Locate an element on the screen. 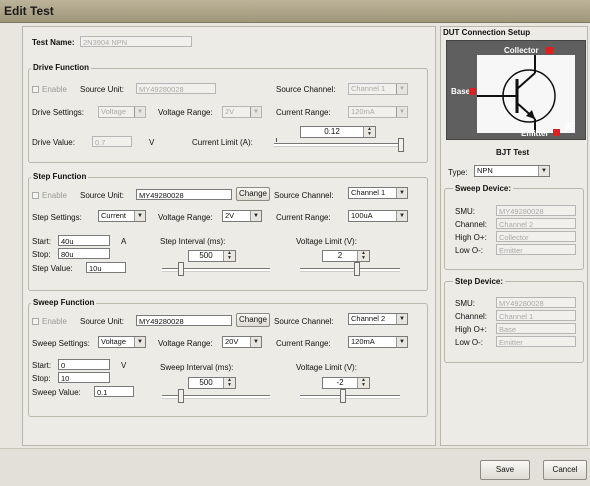  step-stop-label: Stop: is located at coordinates (41, 254).